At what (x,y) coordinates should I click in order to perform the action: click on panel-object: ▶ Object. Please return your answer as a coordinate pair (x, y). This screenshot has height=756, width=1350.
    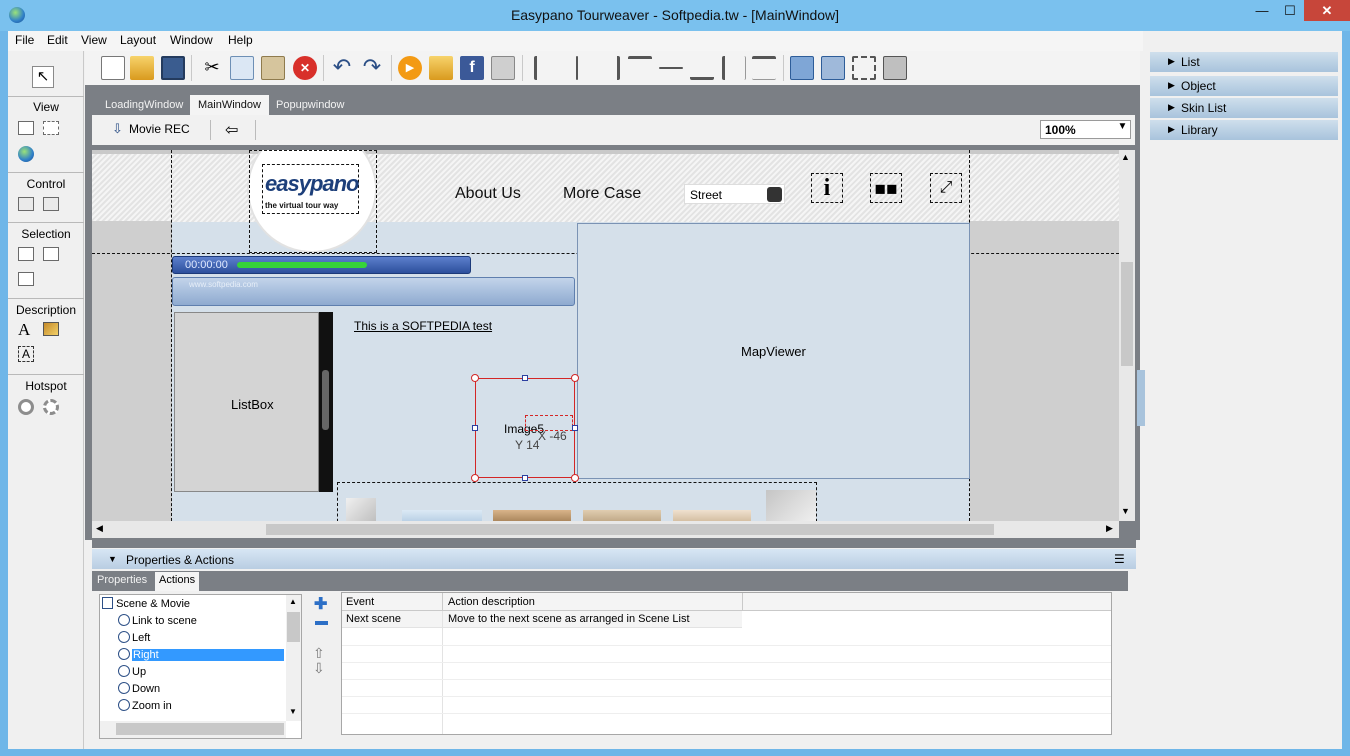
    Looking at the image, I should click on (1244, 86).